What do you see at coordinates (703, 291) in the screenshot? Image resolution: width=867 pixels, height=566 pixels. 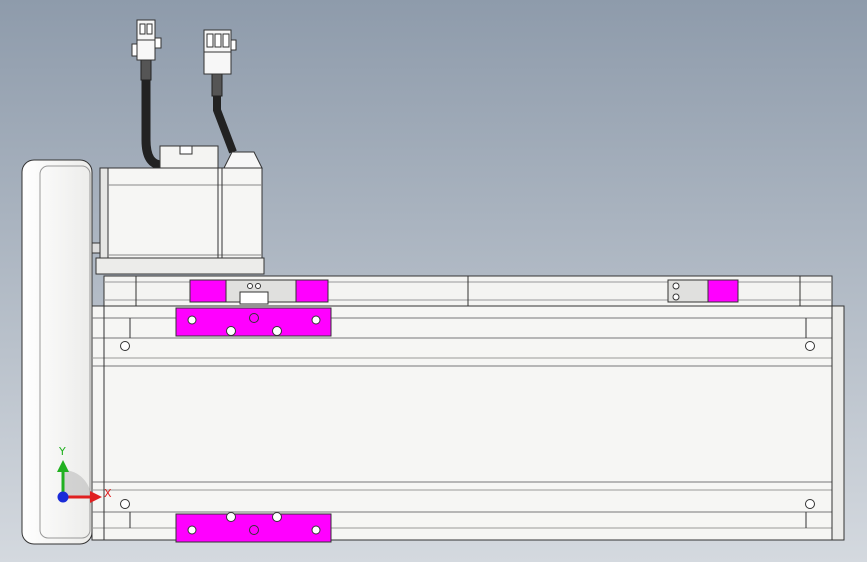 I see `carriage-right` at bounding box center [703, 291].